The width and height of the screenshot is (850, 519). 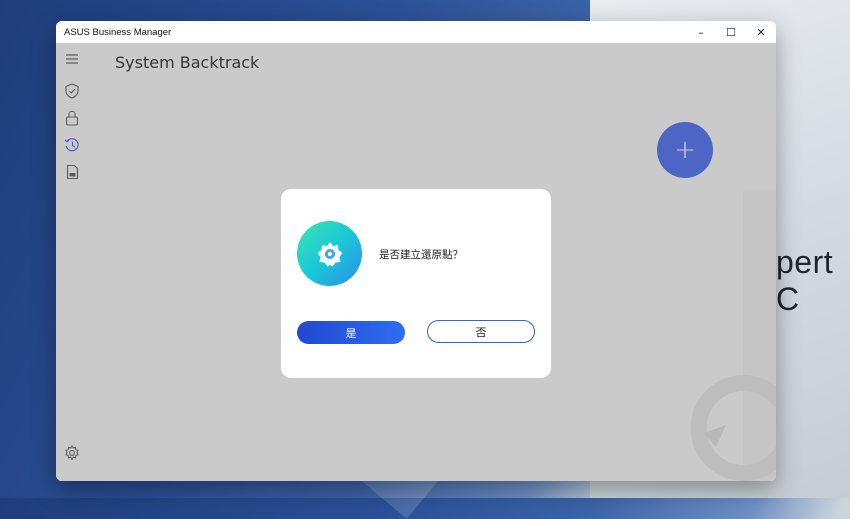 I want to click on no-button: 否, so click(x=481, y=331).